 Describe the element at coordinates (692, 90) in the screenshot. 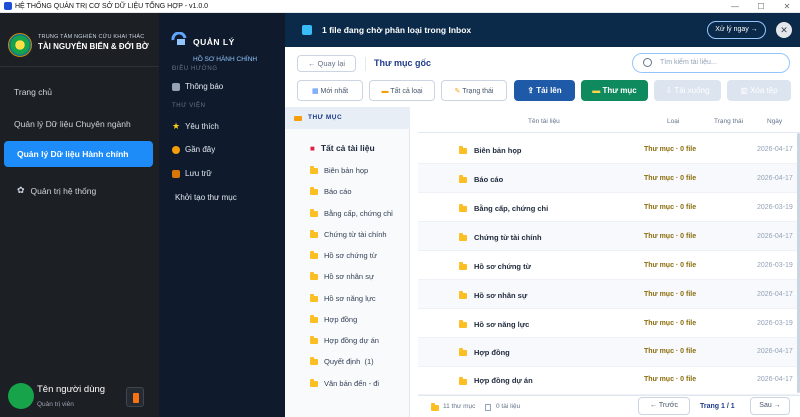

I see `download-label: Tải xuống` at that location.